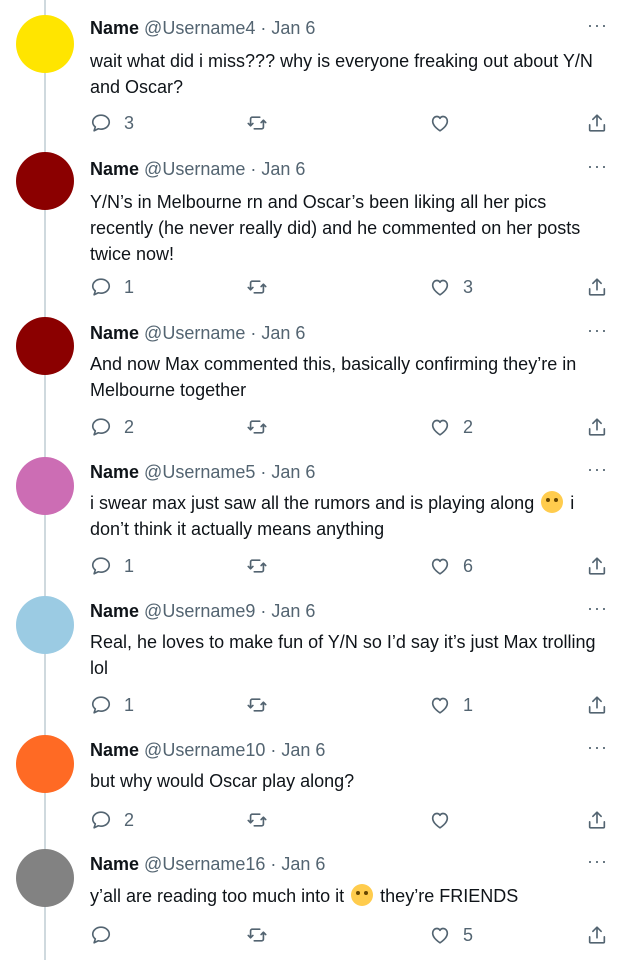  What do you see at coordinates (199, 28) in the screenshot?
I see `handle: @Username4` at bounding box center [199, 28].